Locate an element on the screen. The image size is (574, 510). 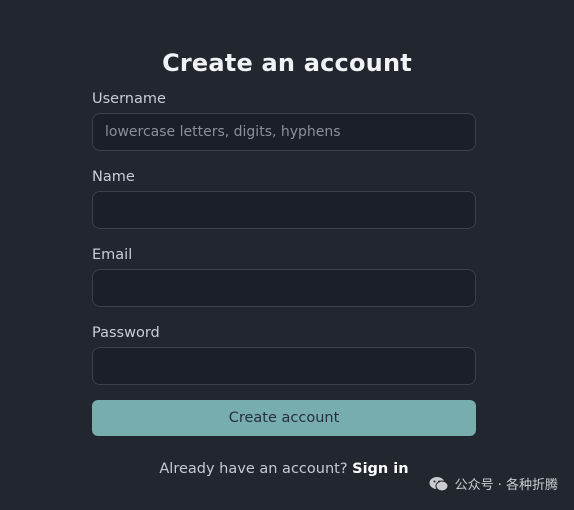
signin-link: Sign in is located at coordinates (380, 469).